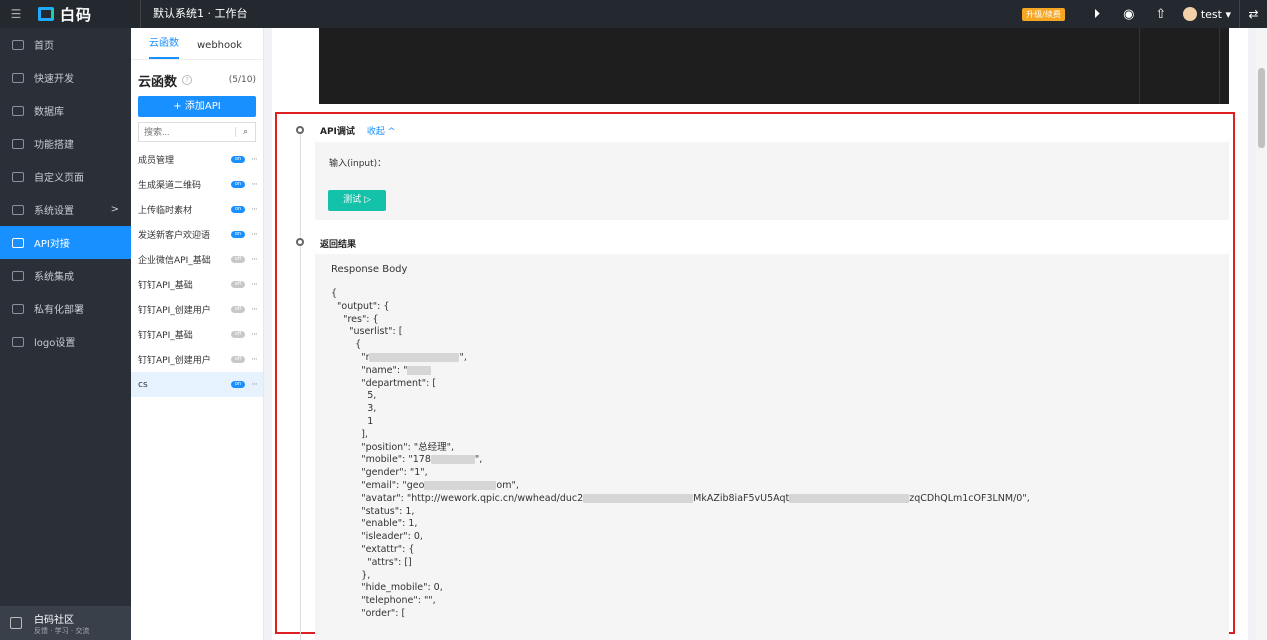 This screenshot has height=640, width=1267. What do you see at coordinates (772, 181) in the screenshot?
I see `input-area: 输入(input)： 测试 ▷` at bounding box center [772, 181].